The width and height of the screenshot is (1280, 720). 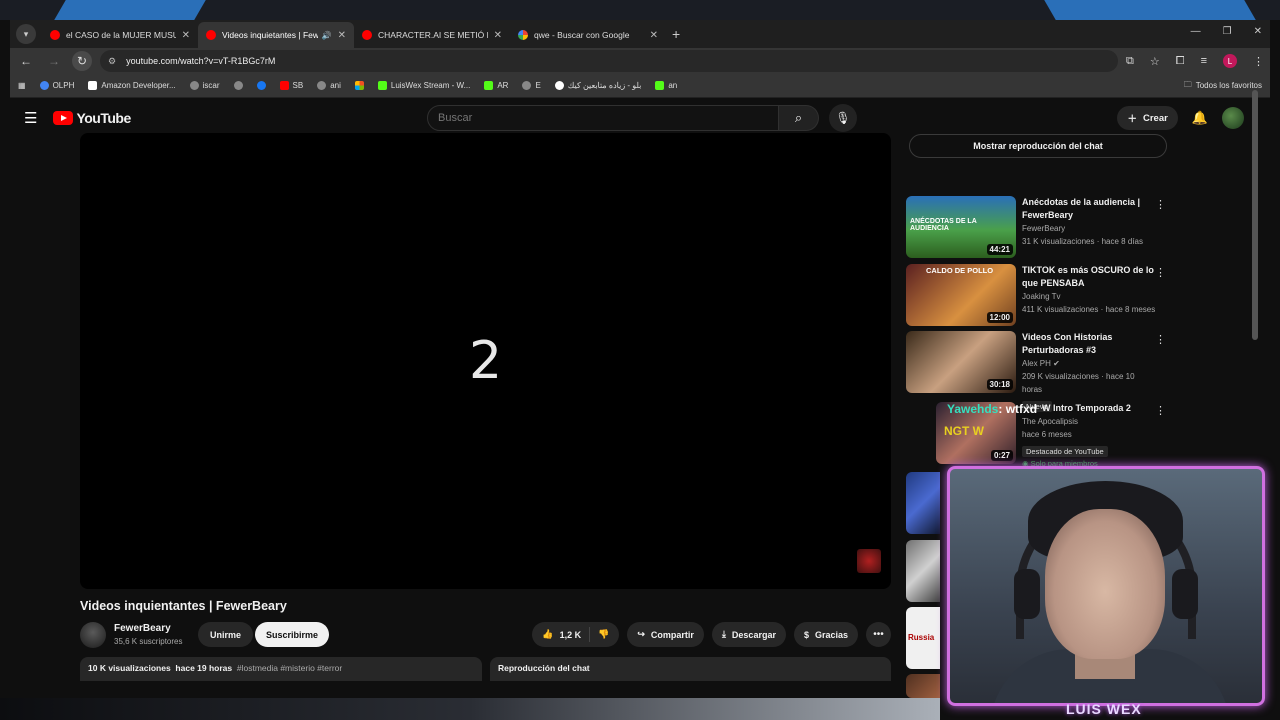 I want to click on tab-3: CHARACTER.AI SE METIÓ EN SU ✕, so click(x=432, y=35).